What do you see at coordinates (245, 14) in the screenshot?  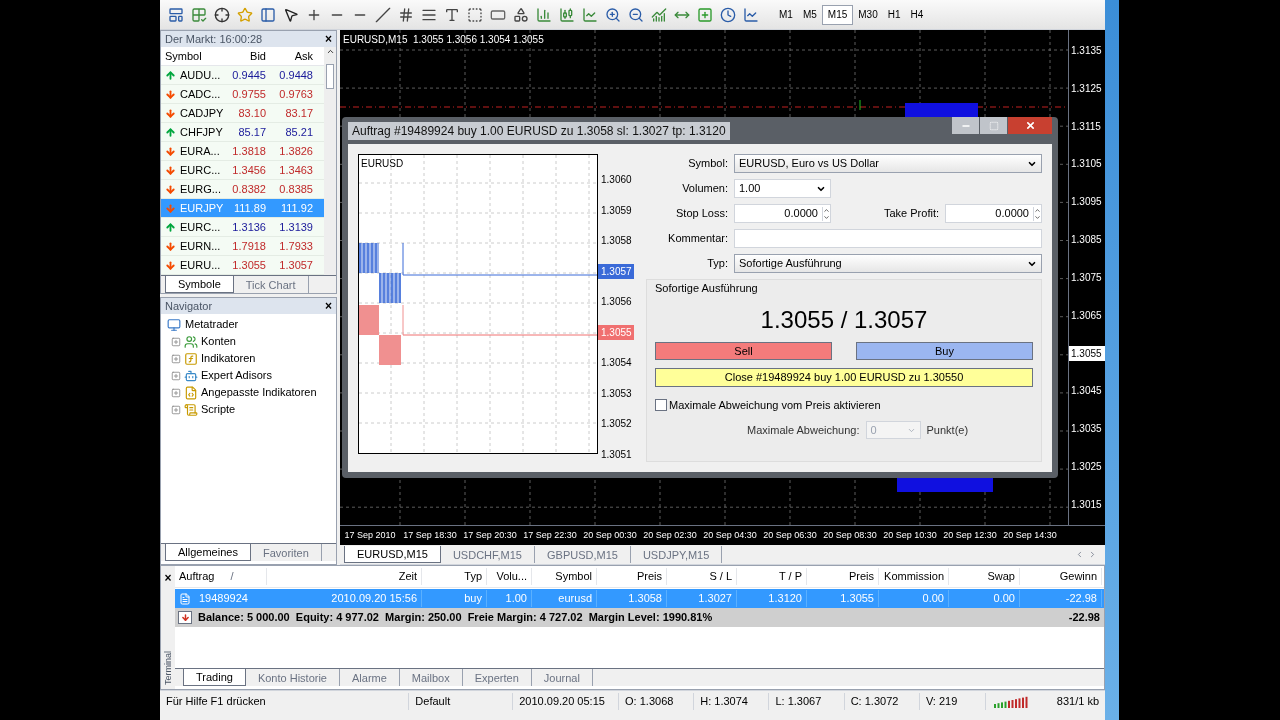 I see `favorites-icon` at bounding box center [245, 14].